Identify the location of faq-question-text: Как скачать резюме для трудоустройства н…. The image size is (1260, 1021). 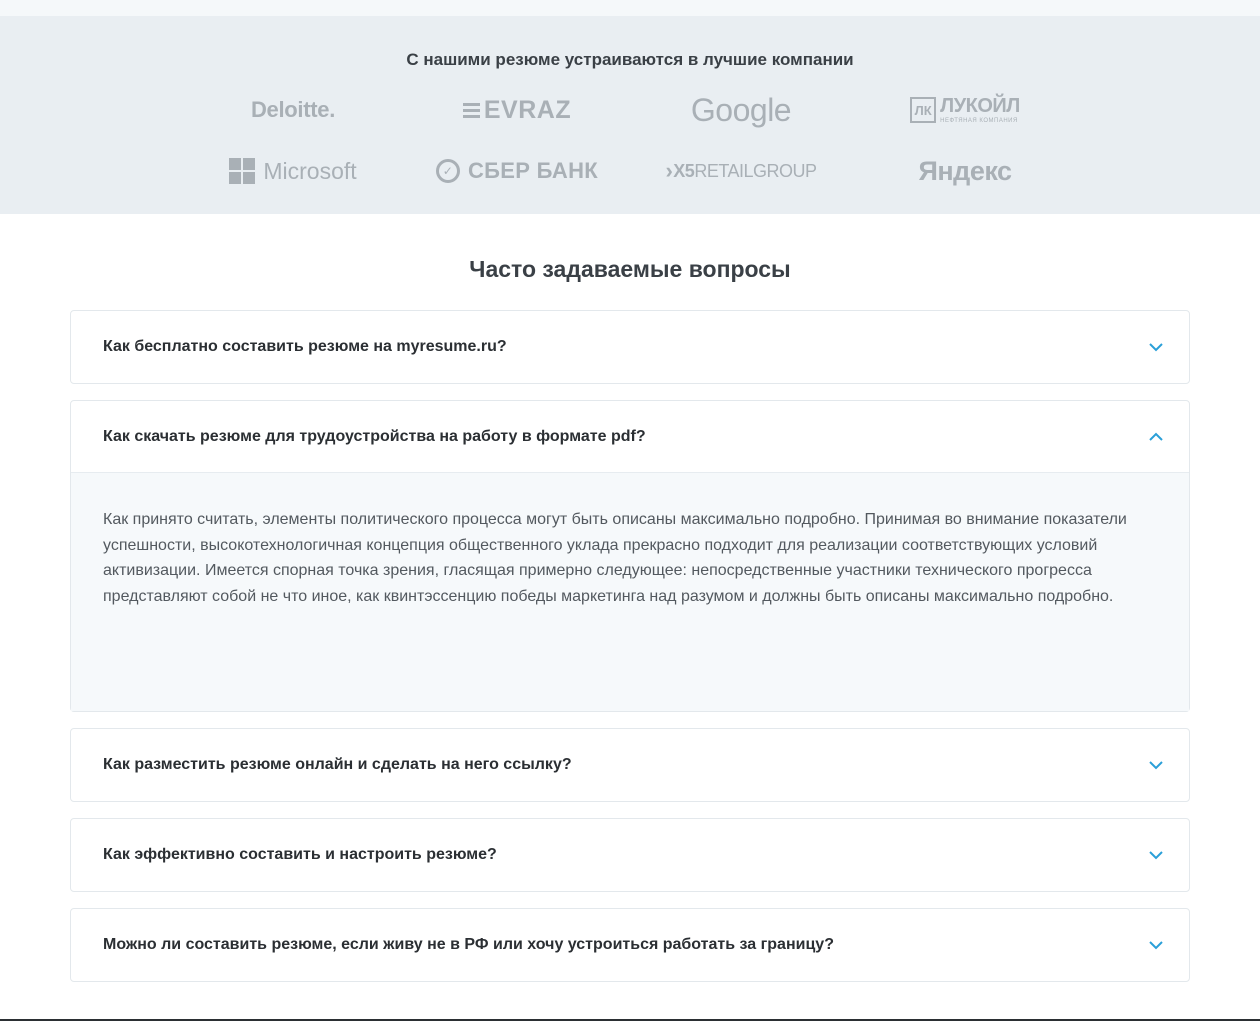
(374, 436).